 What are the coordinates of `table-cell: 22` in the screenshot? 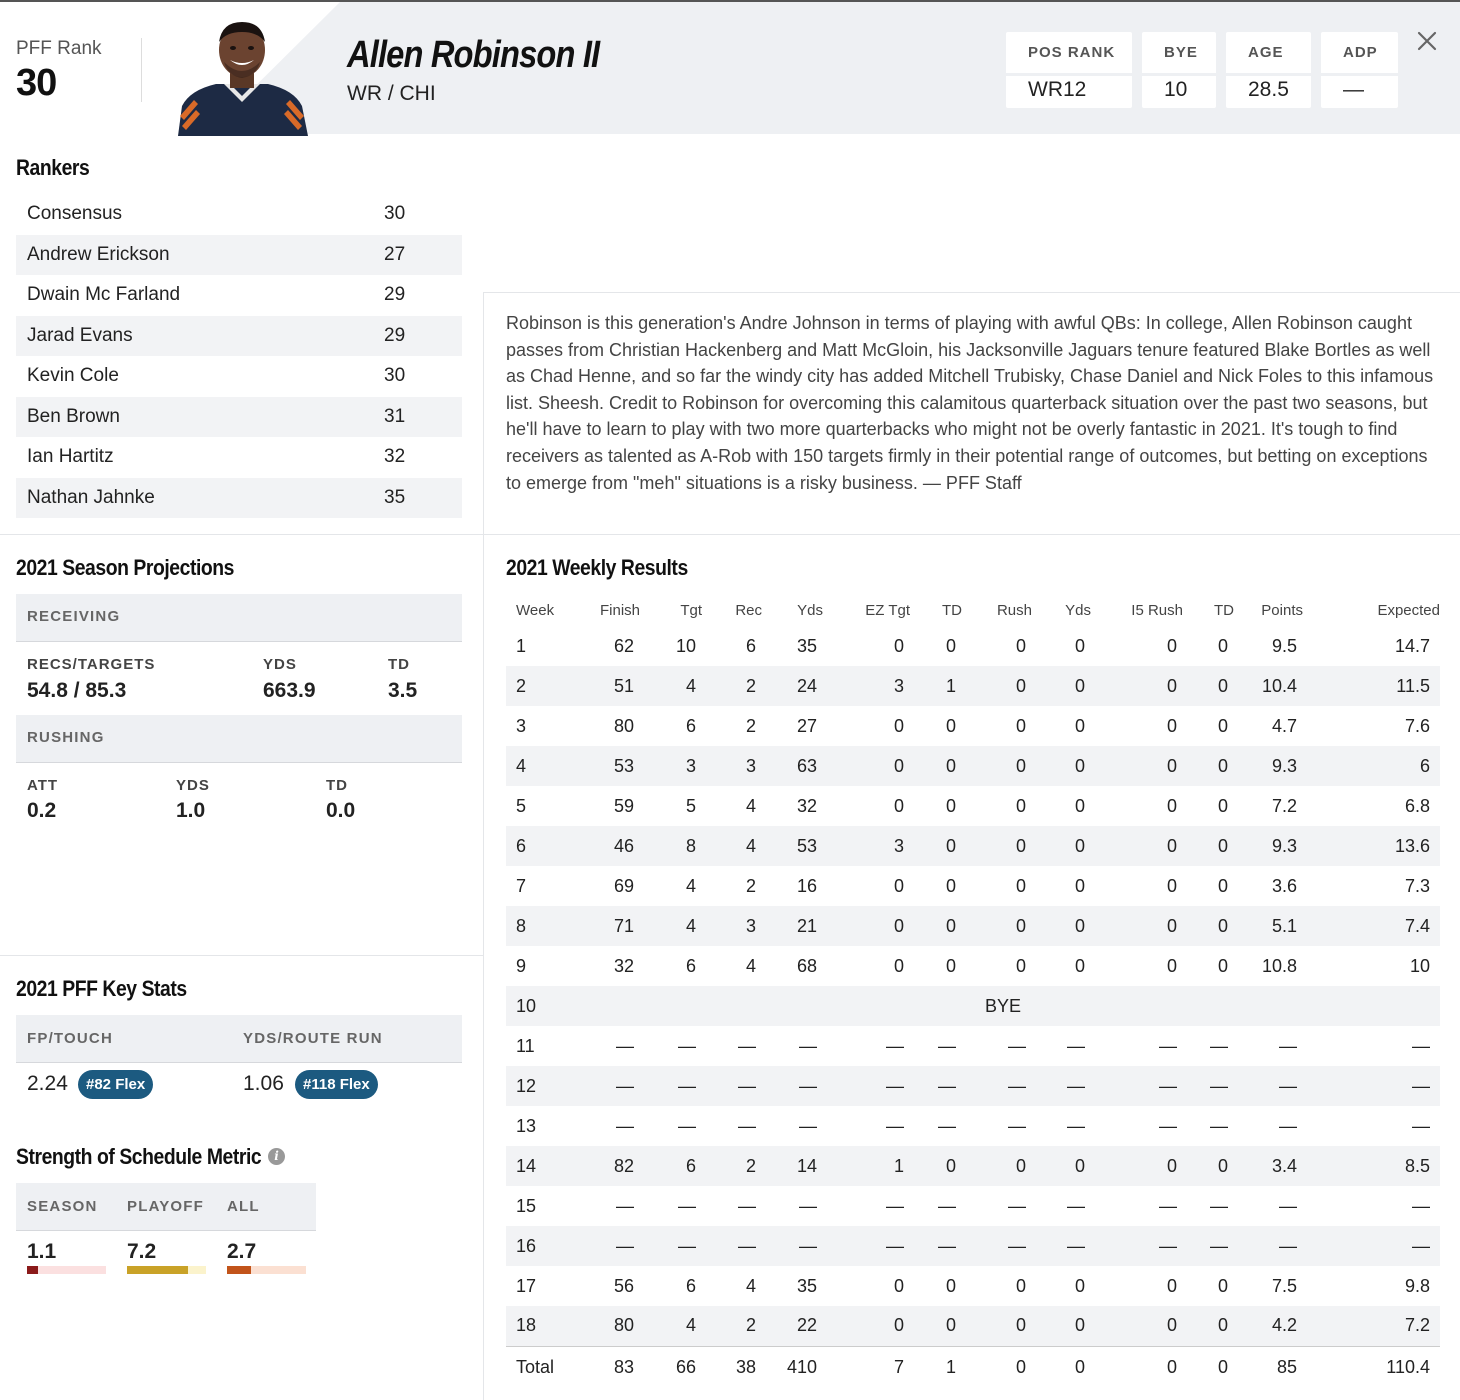 It's located at (806, 1325).